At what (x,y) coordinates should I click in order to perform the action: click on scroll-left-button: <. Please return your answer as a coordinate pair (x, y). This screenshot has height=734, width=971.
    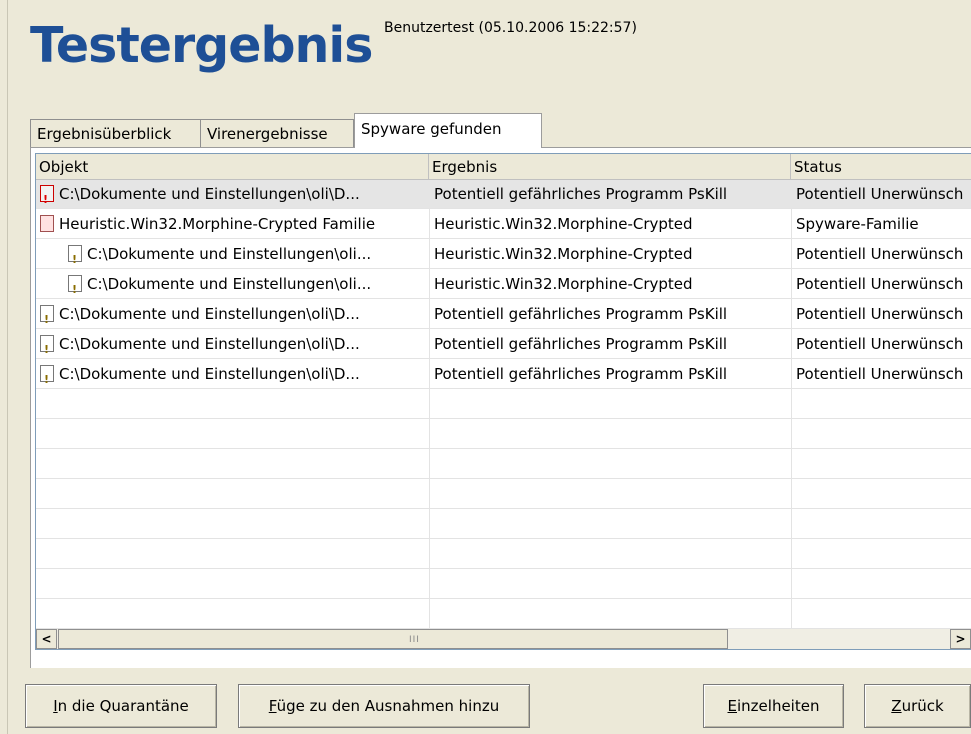
    Looking at the image, I should click on (46, 639).